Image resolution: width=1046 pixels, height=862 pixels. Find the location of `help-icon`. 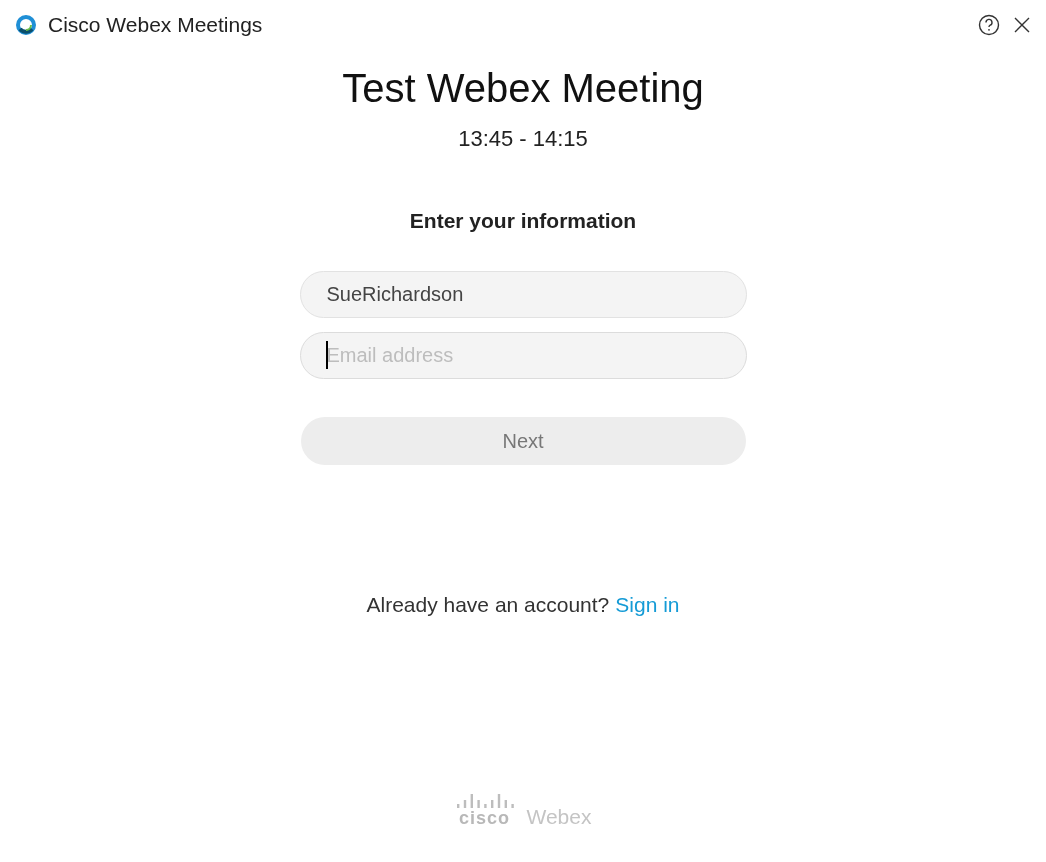

help-icon is located at coordinates (989, 25).